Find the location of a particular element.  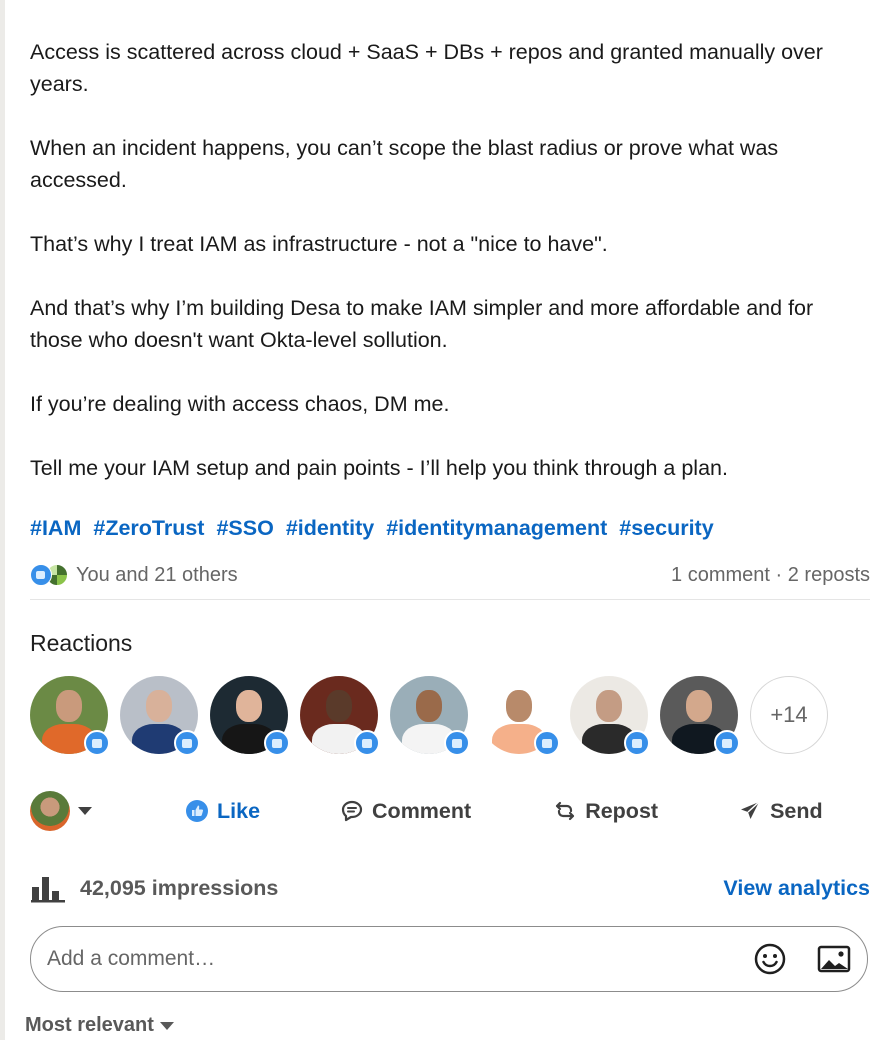

send-label: Send is located at coordinates (796, 810).